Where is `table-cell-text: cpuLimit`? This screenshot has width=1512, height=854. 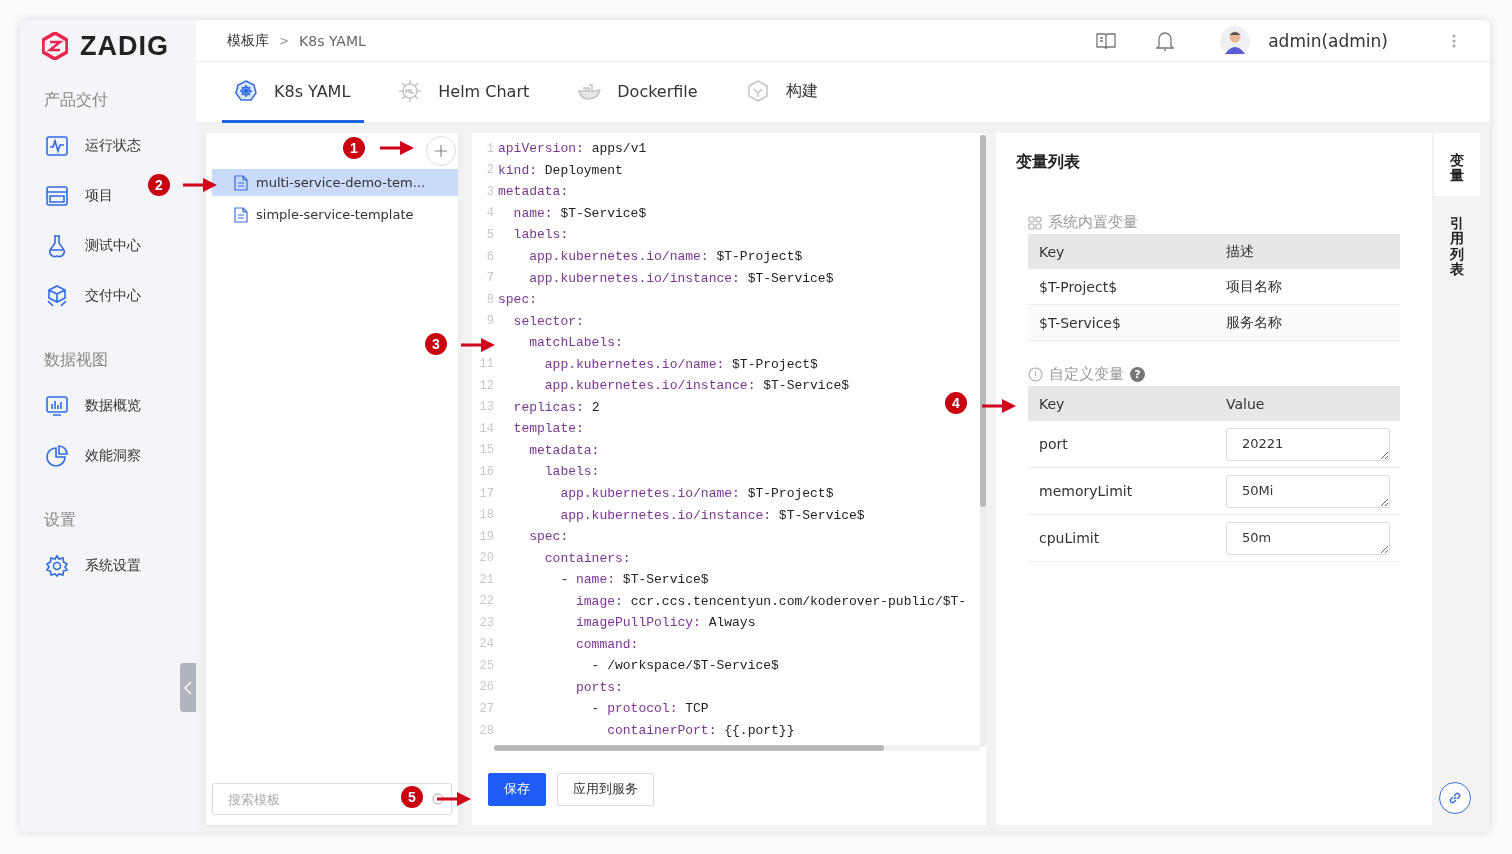
table-cell-text: cpuLimit is located at coordinates (1069, 538).